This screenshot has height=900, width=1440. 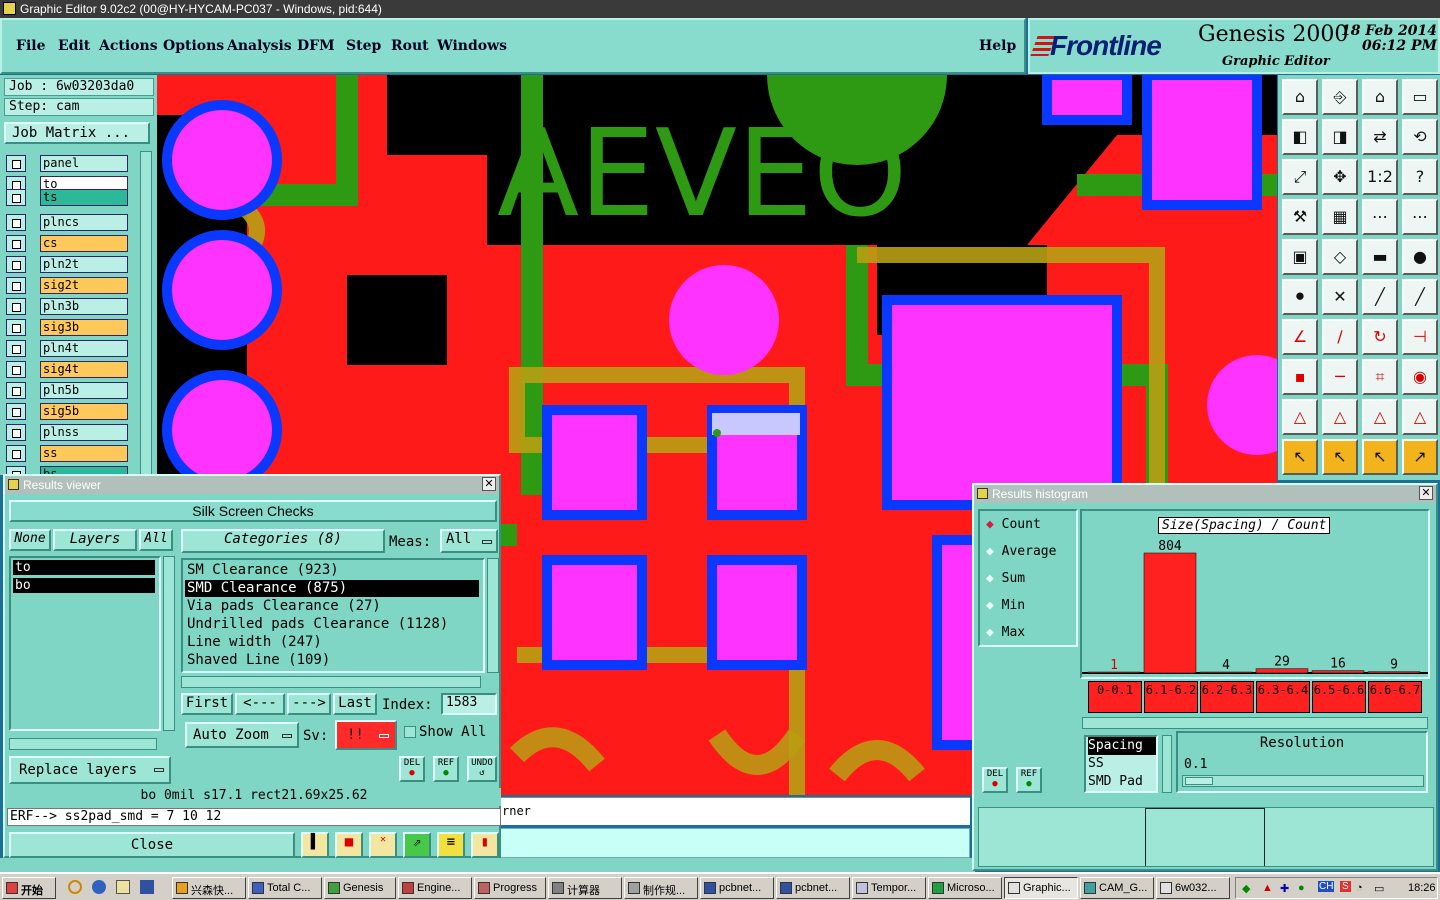 I want to click on fill-icon: ⌂, so click(x=1300, y=97).